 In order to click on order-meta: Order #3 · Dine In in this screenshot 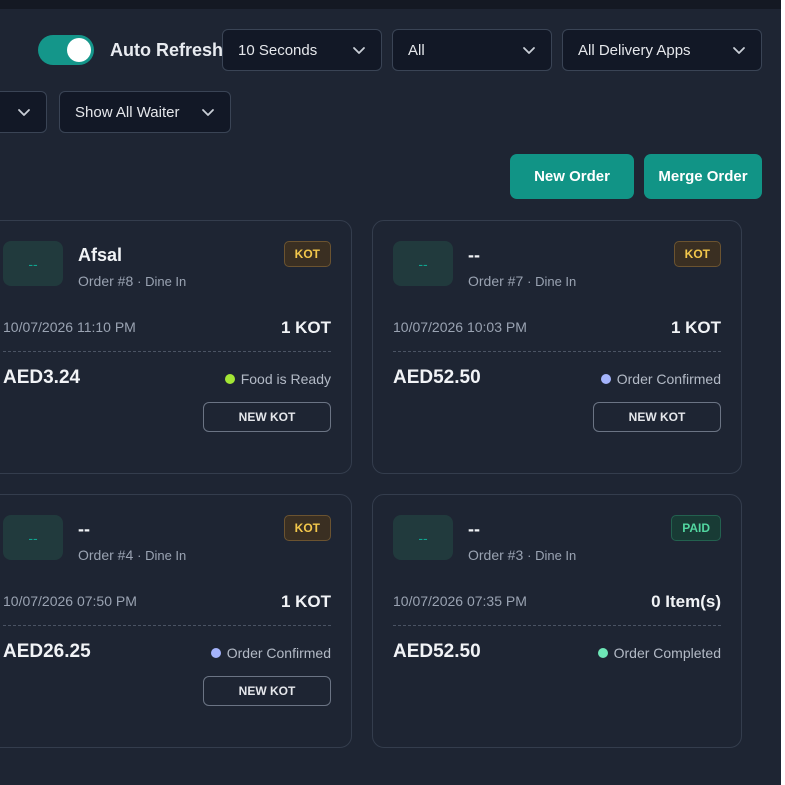, I will do `click(522, 555)`.